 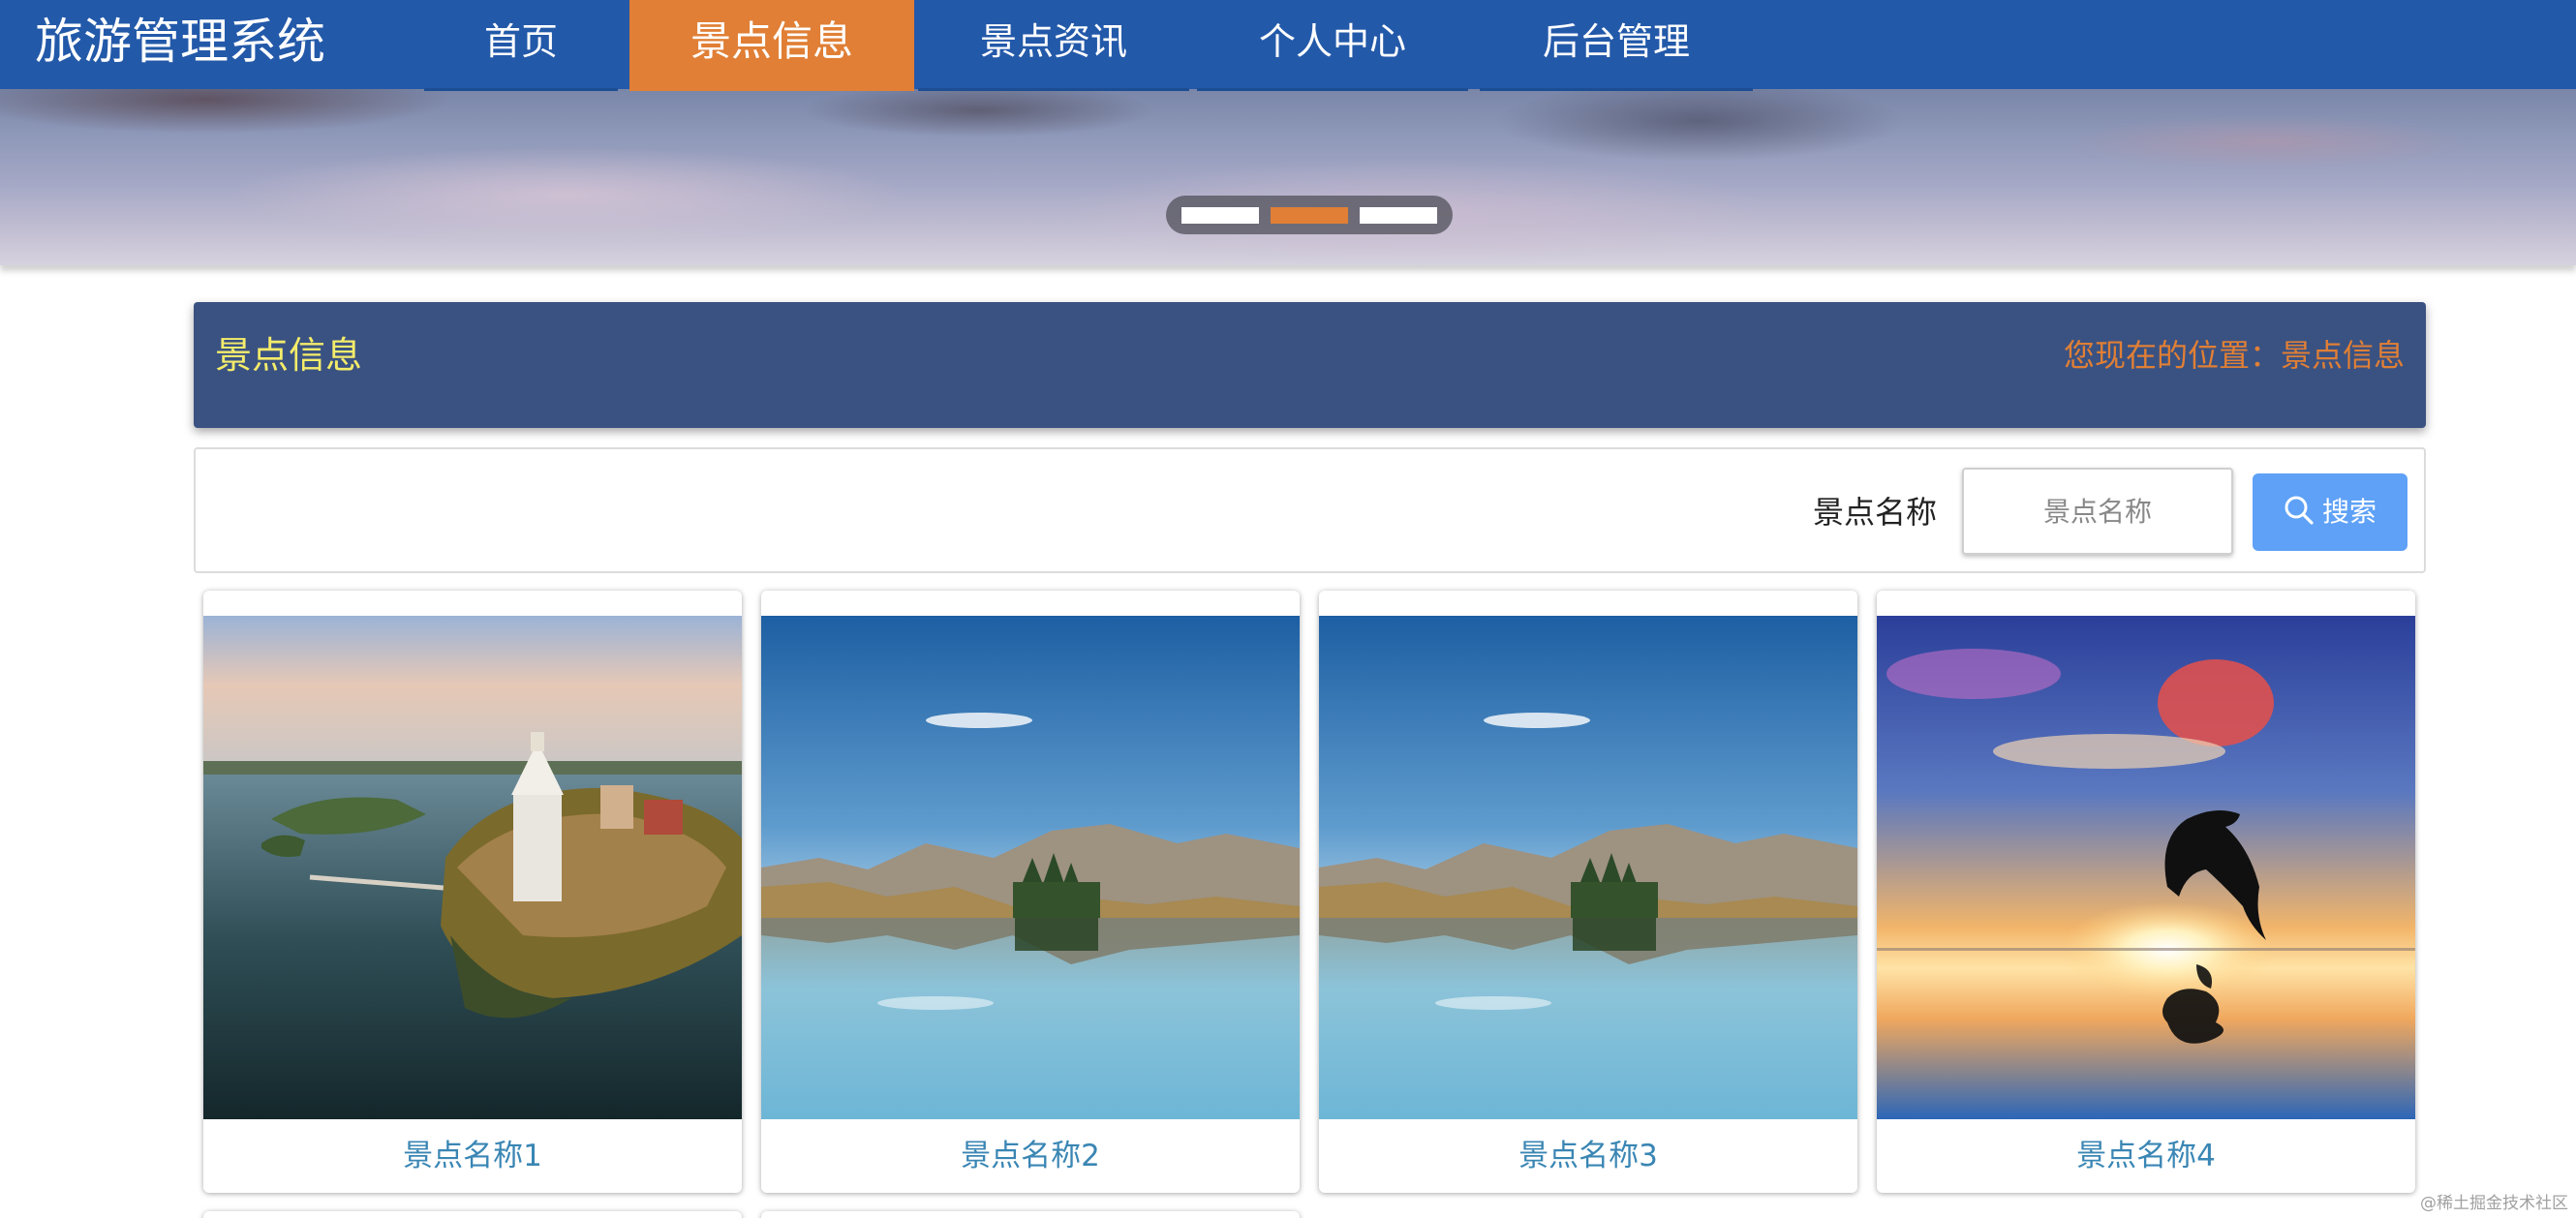 I want to click on scenic-card-name: 景点名称2, so click(x=1030, y=1156).